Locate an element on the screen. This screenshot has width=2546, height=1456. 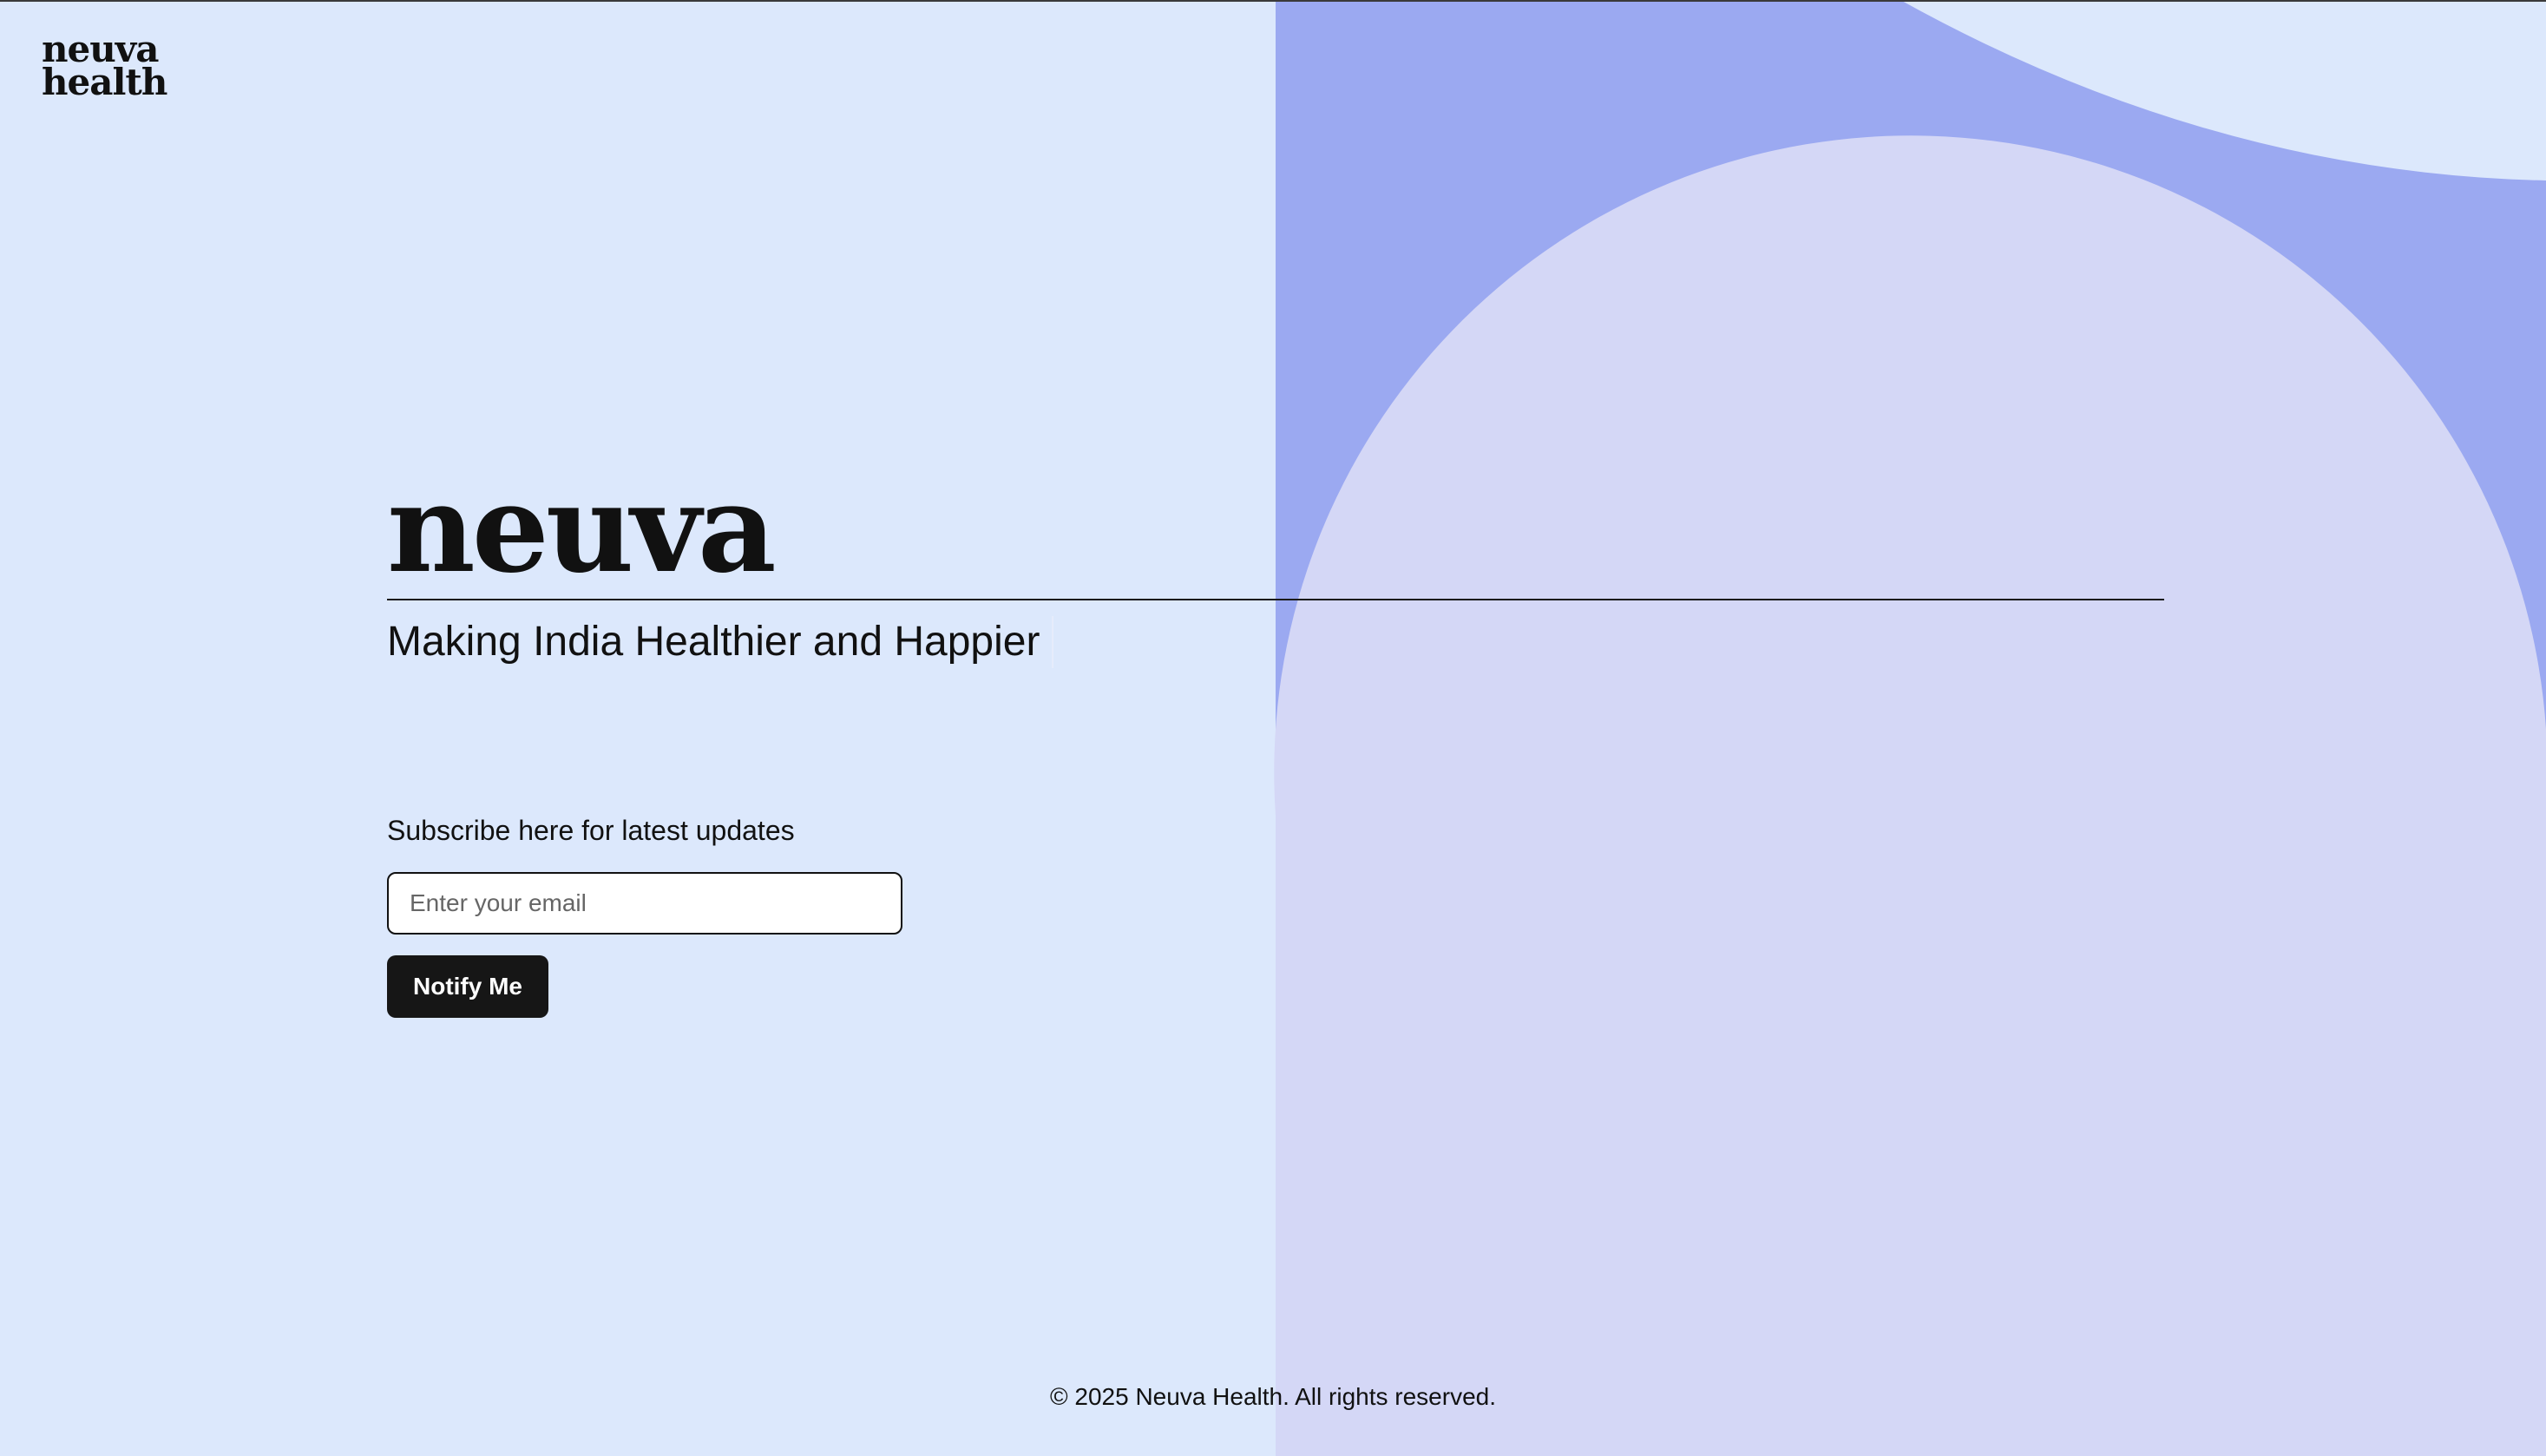
hero-brand-wordmark: neuva is located at coordinates (582, 529).